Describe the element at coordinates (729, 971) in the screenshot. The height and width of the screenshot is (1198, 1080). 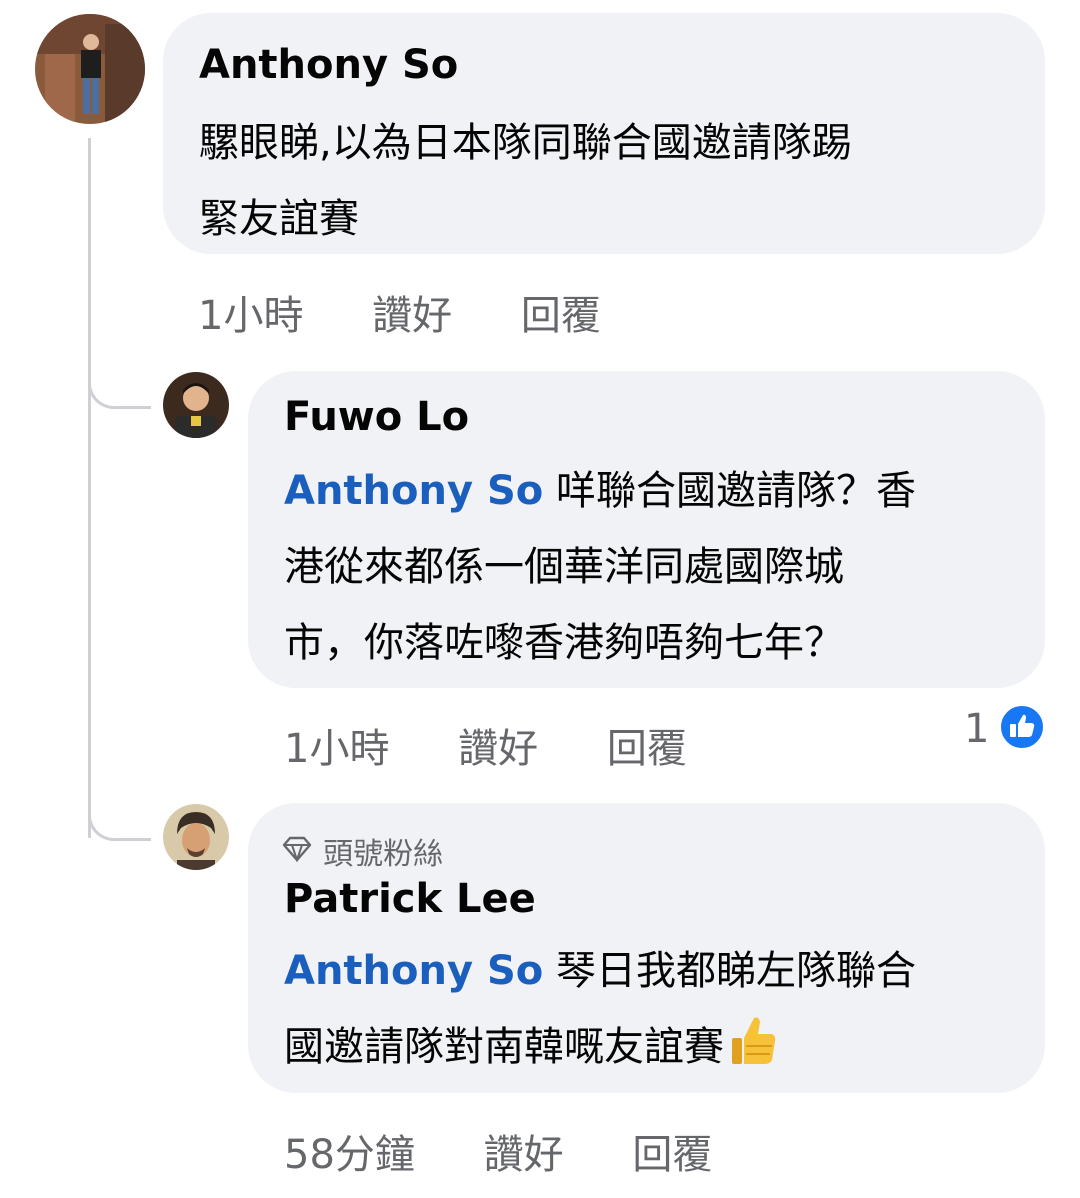
I see `comment-text-line: 琴日我都睇左隊聯合` at that location.